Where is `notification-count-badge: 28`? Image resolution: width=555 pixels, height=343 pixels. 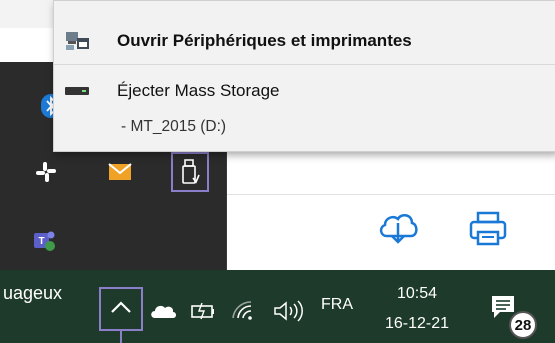 notification-count-badge: 28 is located at coordinates (523, 325).